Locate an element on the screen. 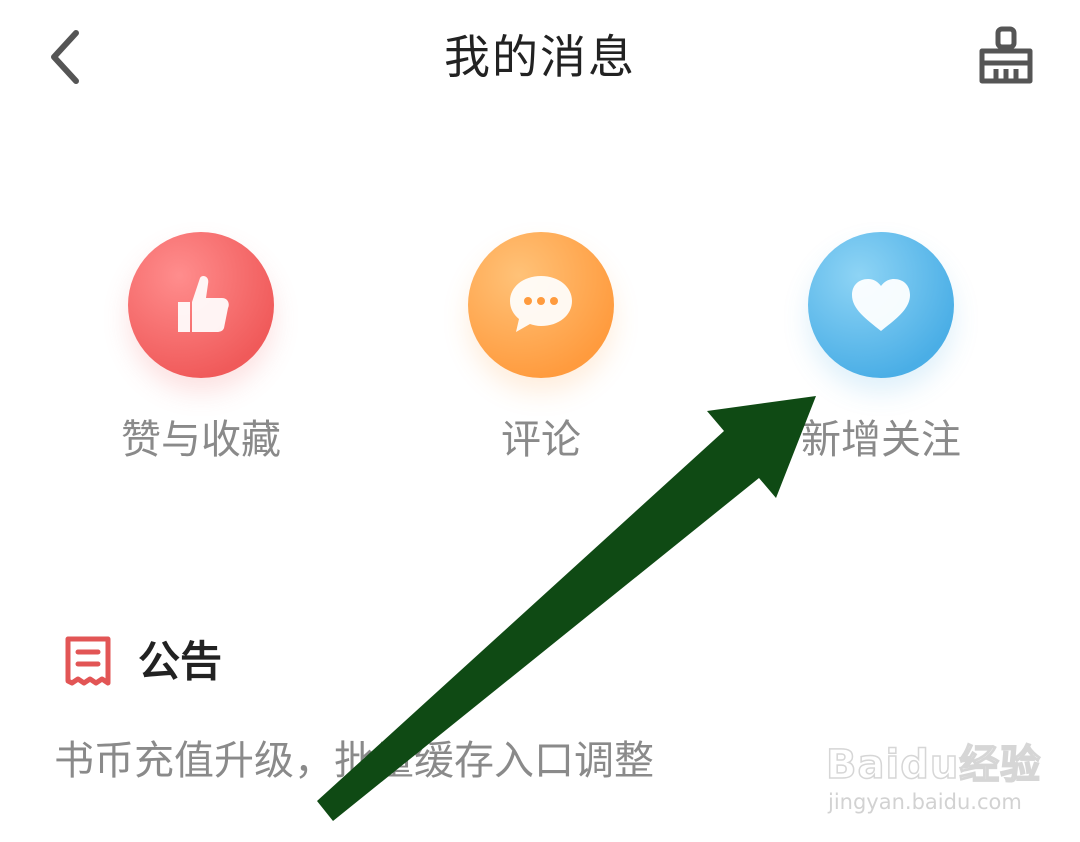  comments-circle is located at coordinates (541, 305).